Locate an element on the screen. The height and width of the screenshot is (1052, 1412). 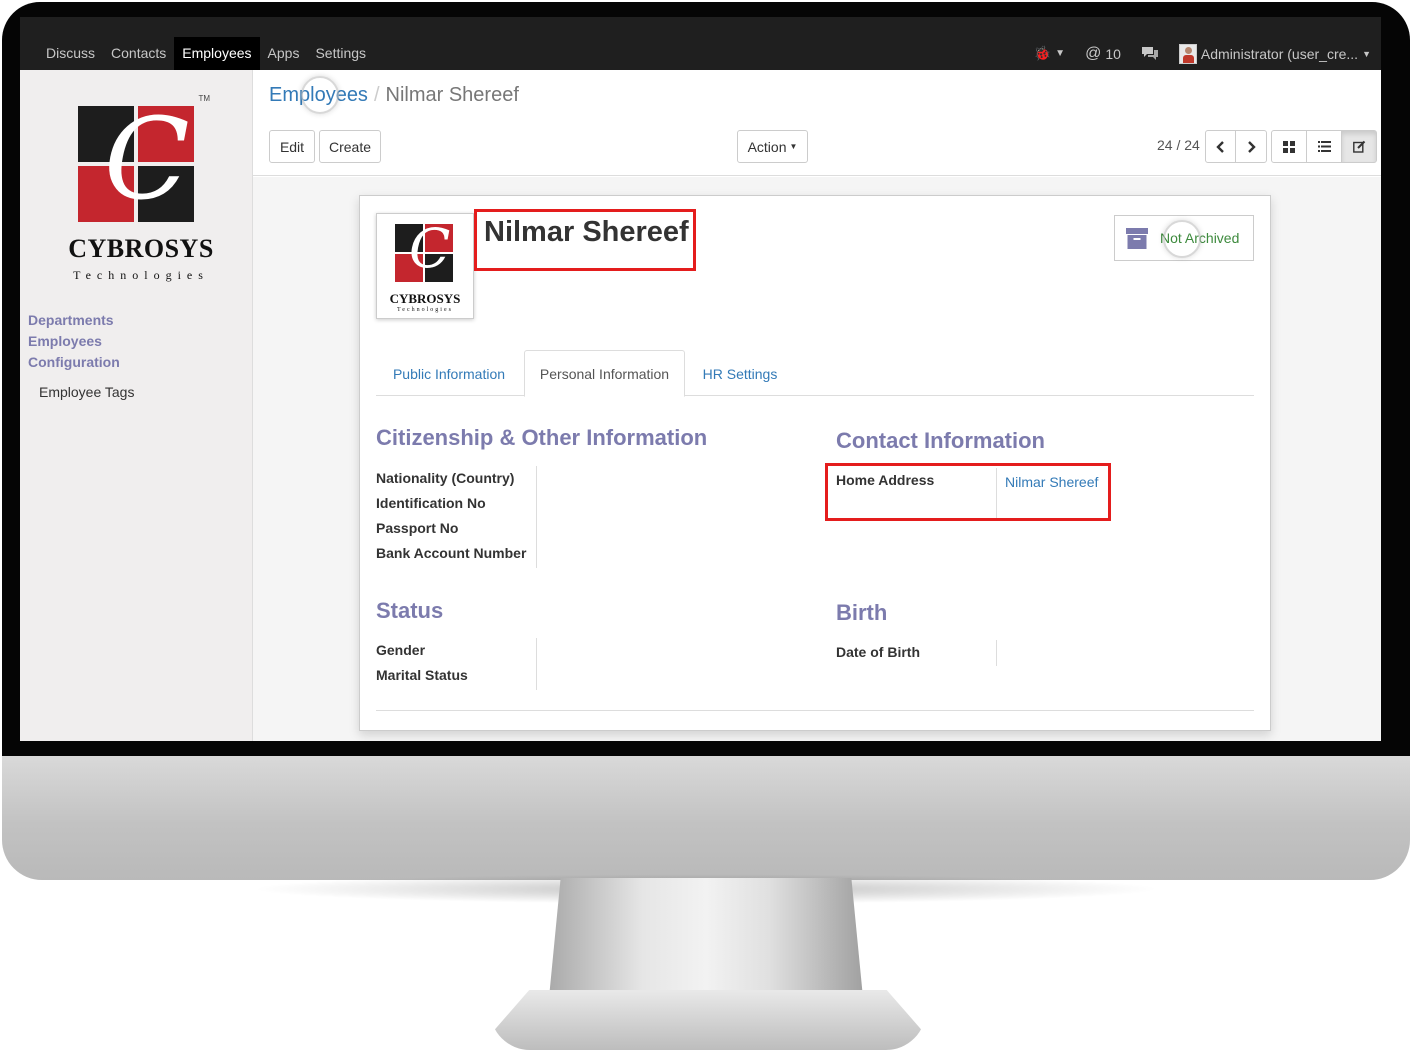
at-icon: @ is located at coordinates (1093, 53).